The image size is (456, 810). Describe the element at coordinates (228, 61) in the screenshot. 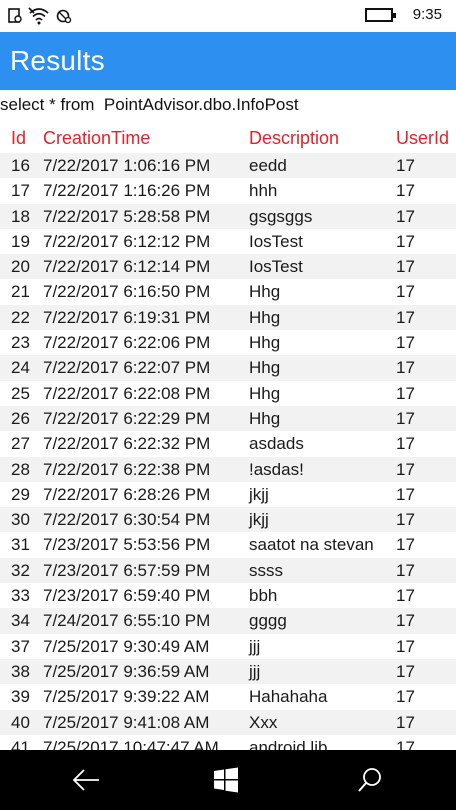

I see `app-header: Results` at that location.